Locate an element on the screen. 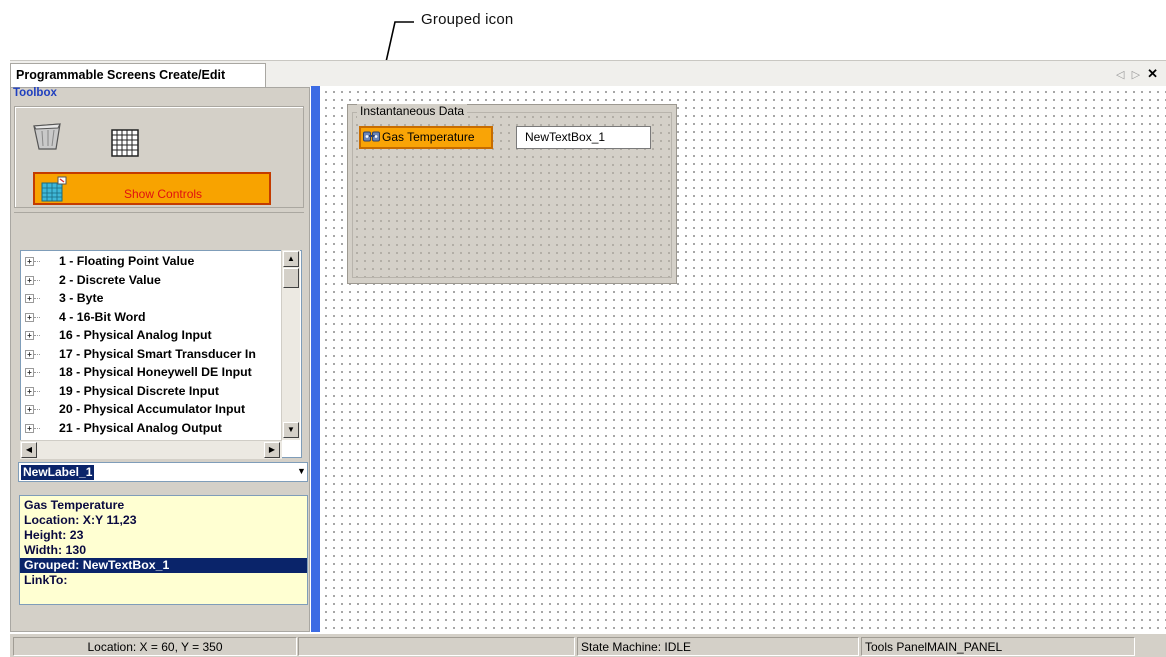 The height and width of the screenshot is (657, 1166). tree-item: +20 - Physical Accumulator Input is located at coordinates (151, 409).